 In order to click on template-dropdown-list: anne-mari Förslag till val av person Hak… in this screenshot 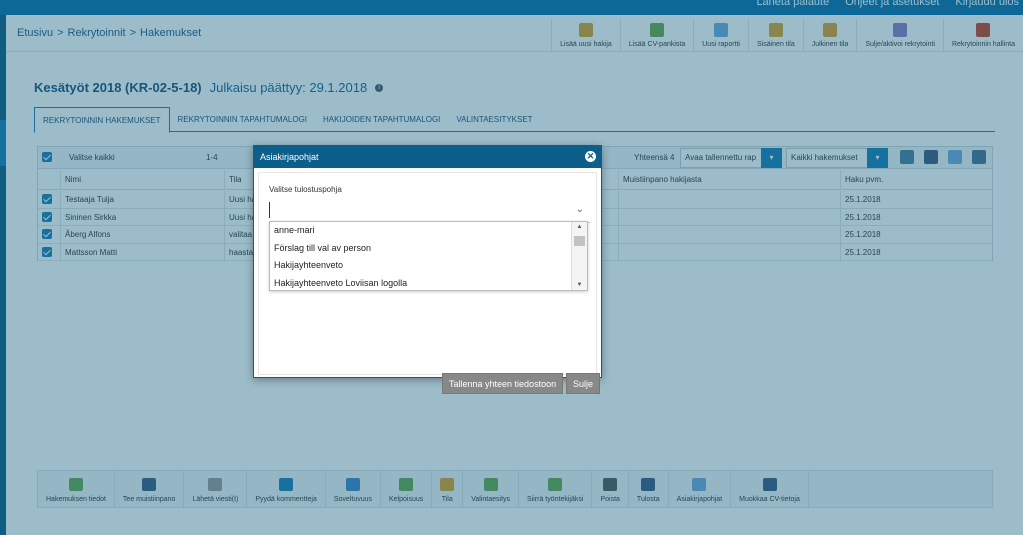, I will do `click(428, 256)`.